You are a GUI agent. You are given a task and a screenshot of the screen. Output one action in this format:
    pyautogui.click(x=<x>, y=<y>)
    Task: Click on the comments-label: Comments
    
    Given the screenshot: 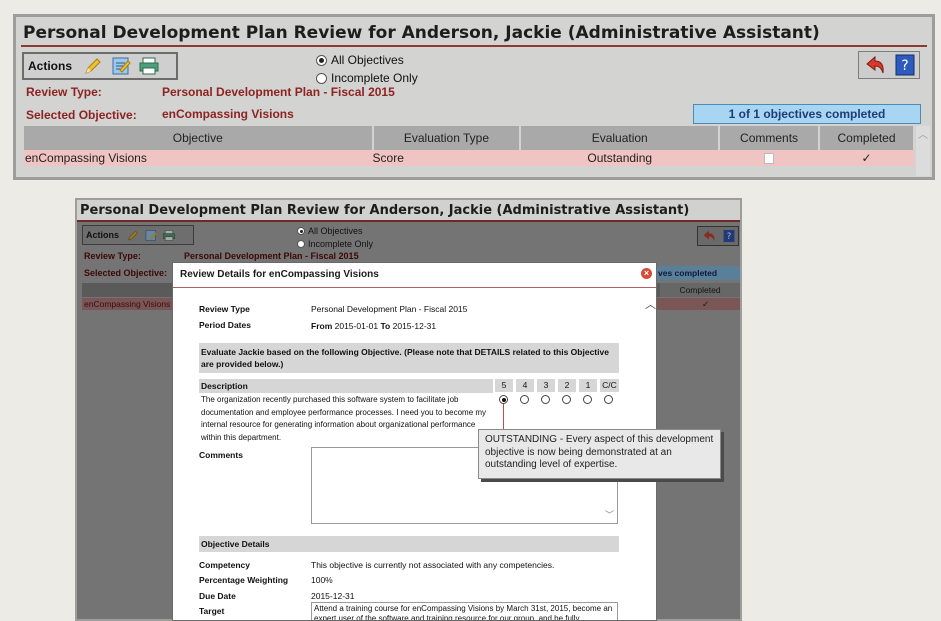 What is the action you would take?
    pyautogui.click(x=221, y=455)
    